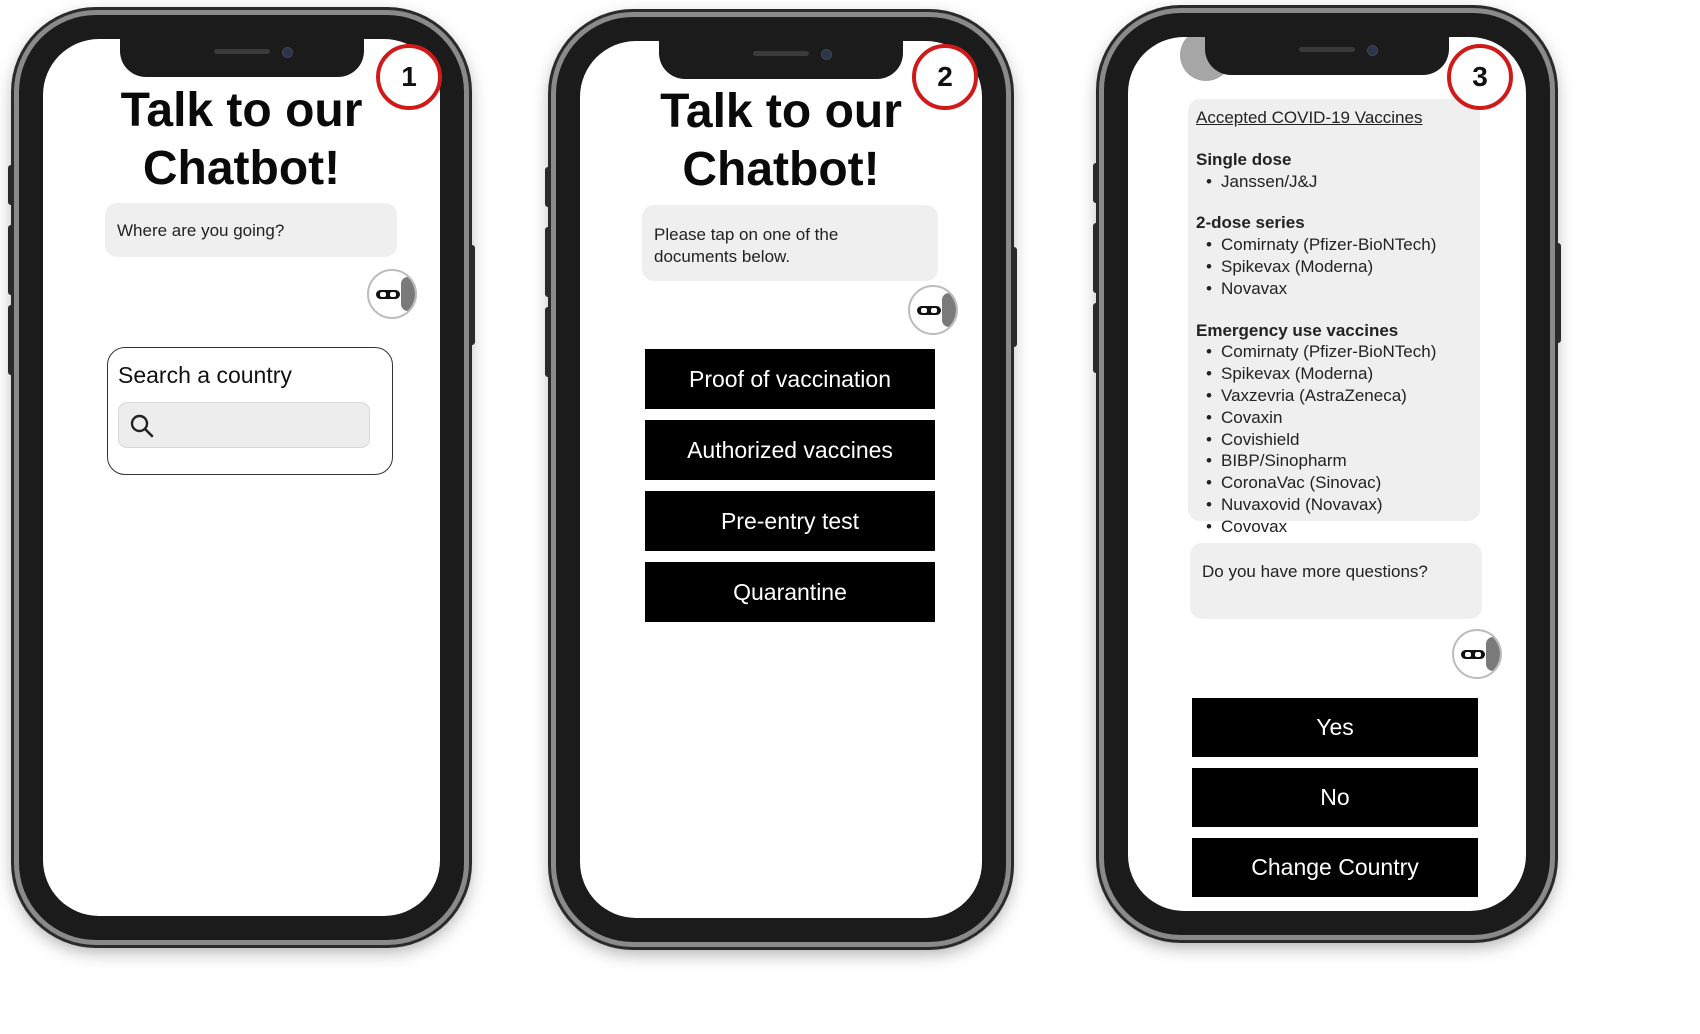 The height and width of the screenshot is (1034, 1700). I want to click on section-title: Single dose, so click(1244, 159).